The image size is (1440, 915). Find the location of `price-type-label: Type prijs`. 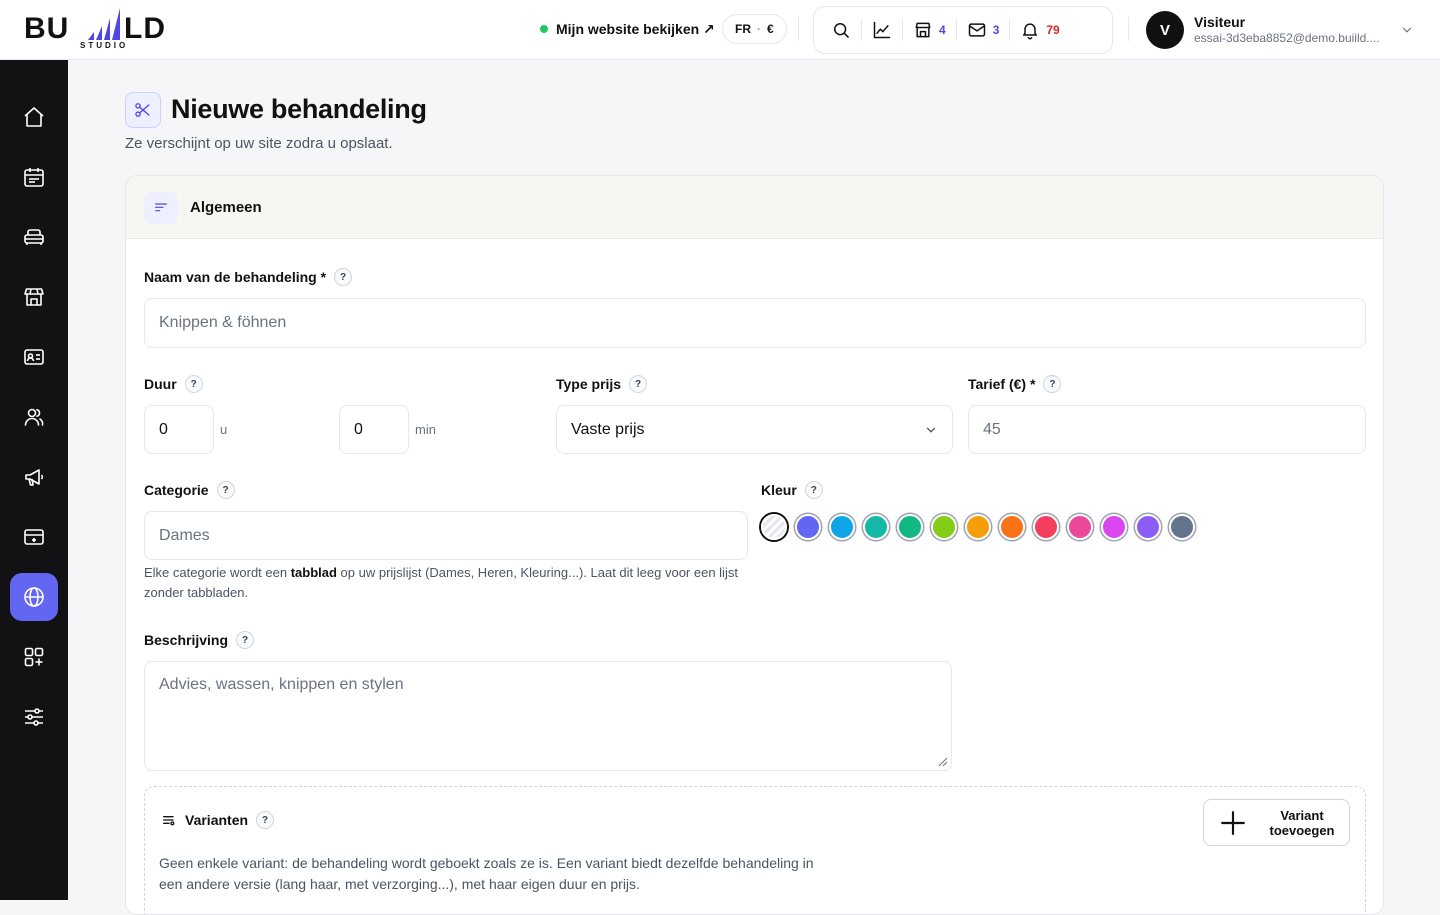

price-type-label: Type prijs is located at coordinates (589, 384).